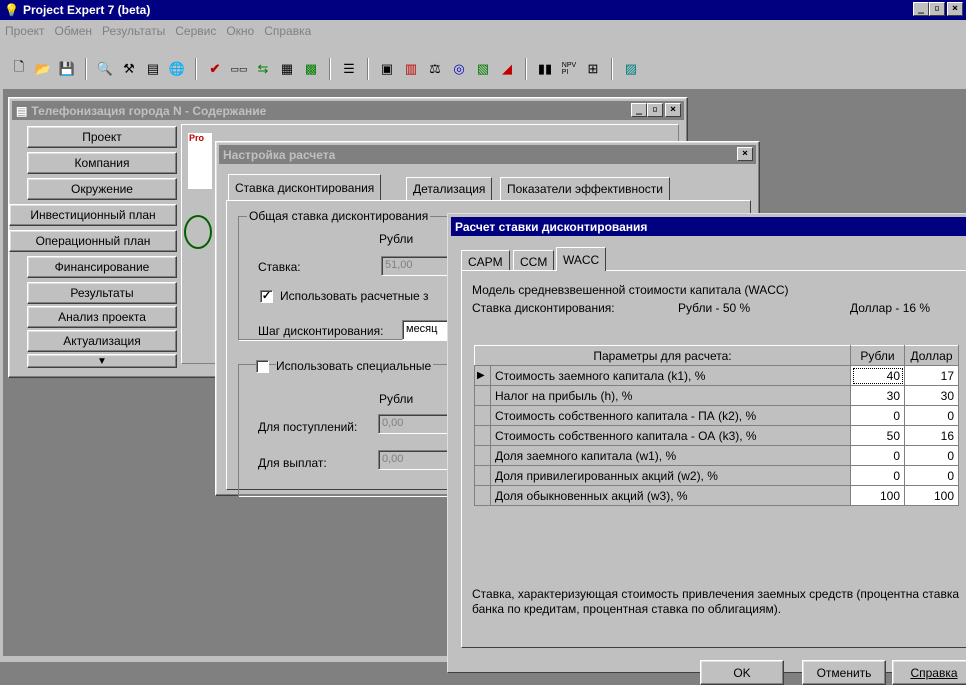 The width and height of the screenshot is (966, 685). Describe the element at coordinates (593, 69) in the screenshot. I see `grid-icon: ⊞` at that location.